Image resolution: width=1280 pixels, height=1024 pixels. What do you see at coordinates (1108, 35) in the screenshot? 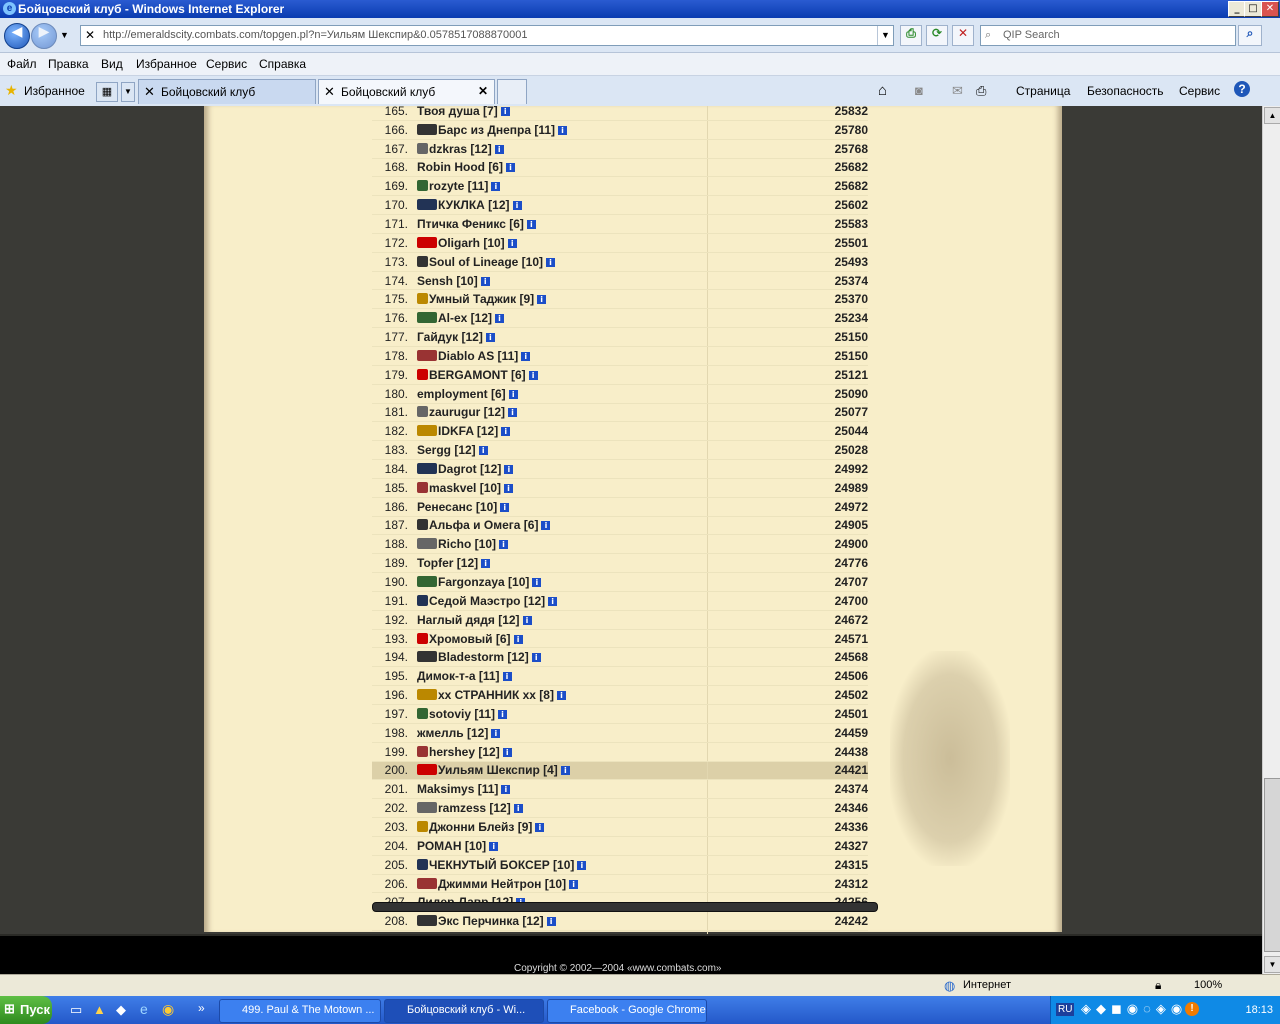
I see `search-input: ⌕ QIP Search` at bounding box center [1108, 35].